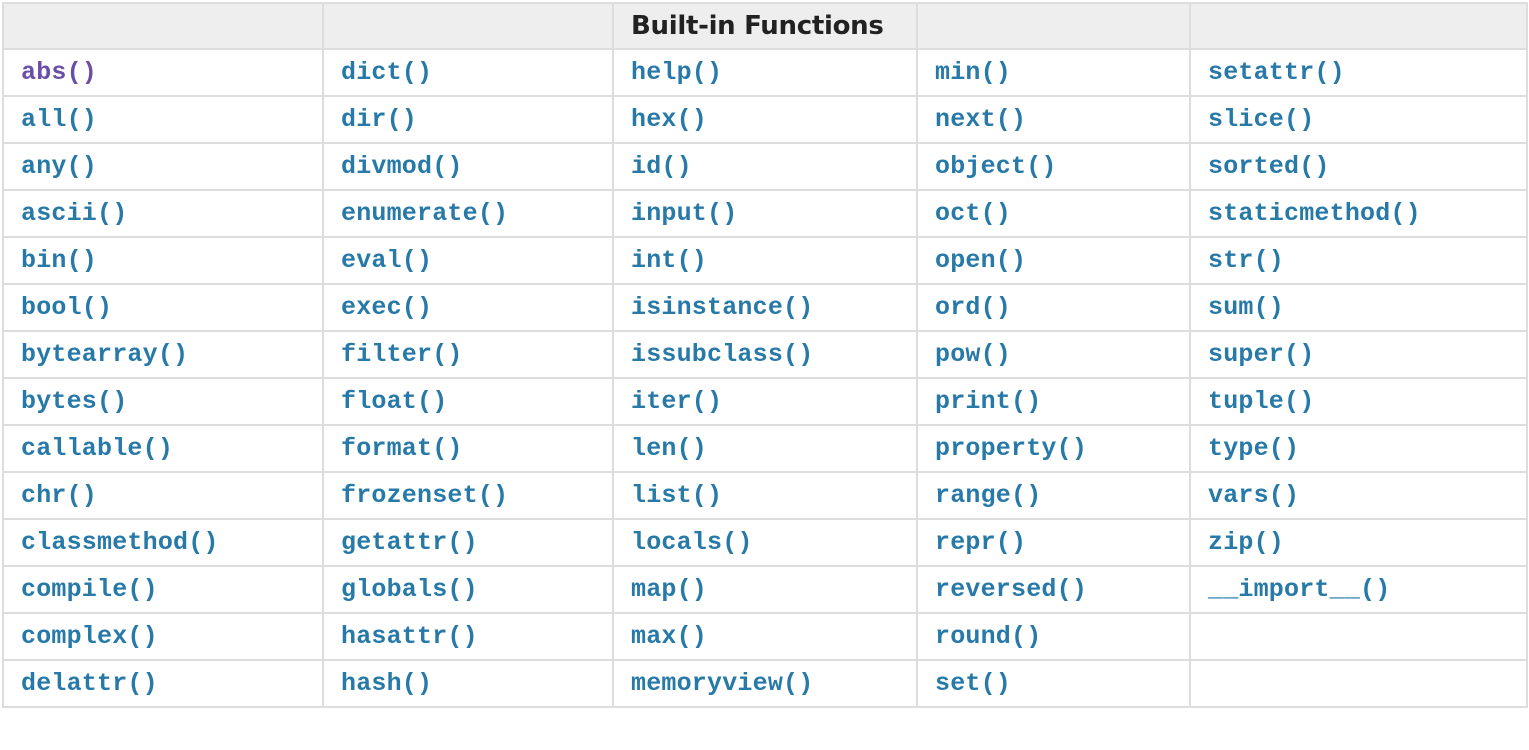  What do you see at coordinates (1053, 401) in the screenshot?
I see `table-cell: print()` at bounding box center [1053, 401].